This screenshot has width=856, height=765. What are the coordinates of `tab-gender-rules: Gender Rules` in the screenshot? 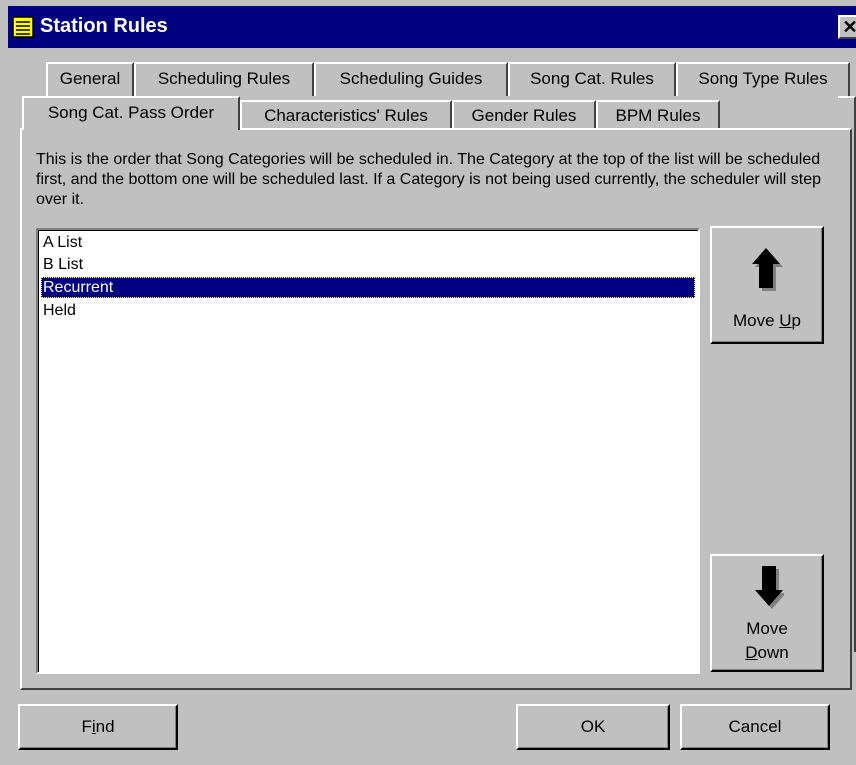 It's located at (524, 115).